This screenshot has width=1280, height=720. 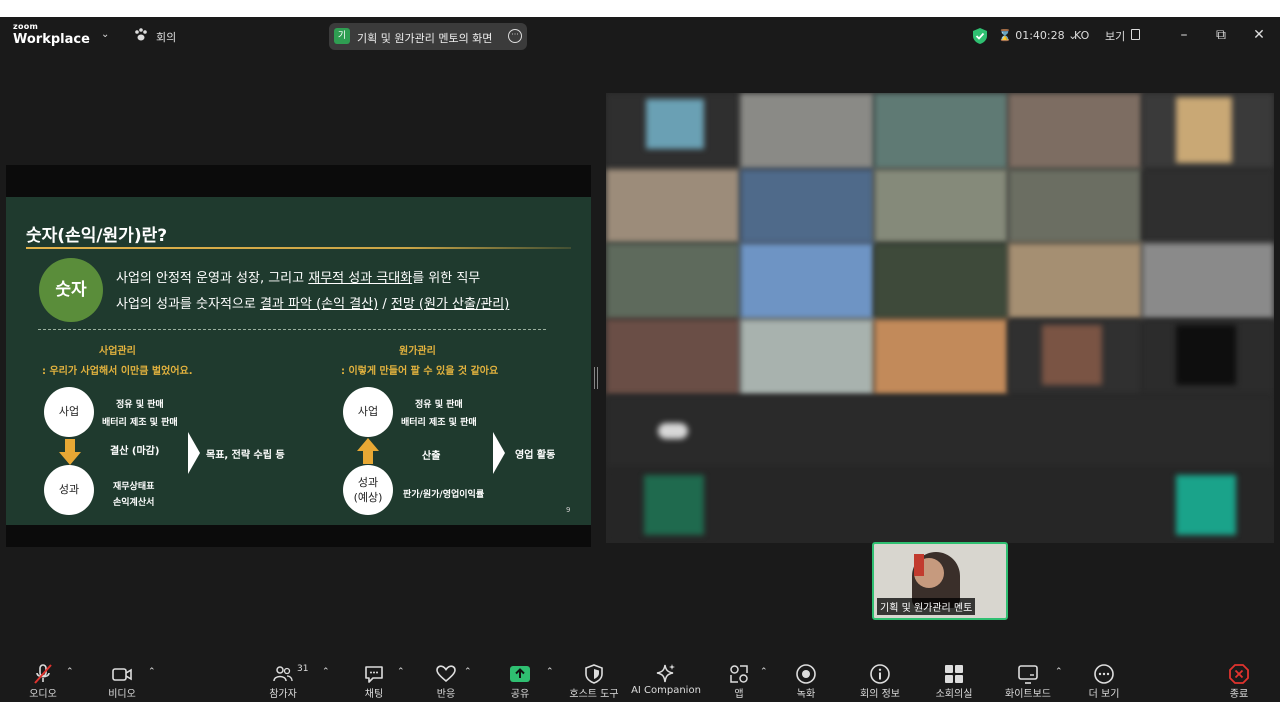 What do you see at coordinates (97, 236) in the screenshot?
I see `slide-title: 숫자(손익/원가)란?` at bounding box center [97, 236].